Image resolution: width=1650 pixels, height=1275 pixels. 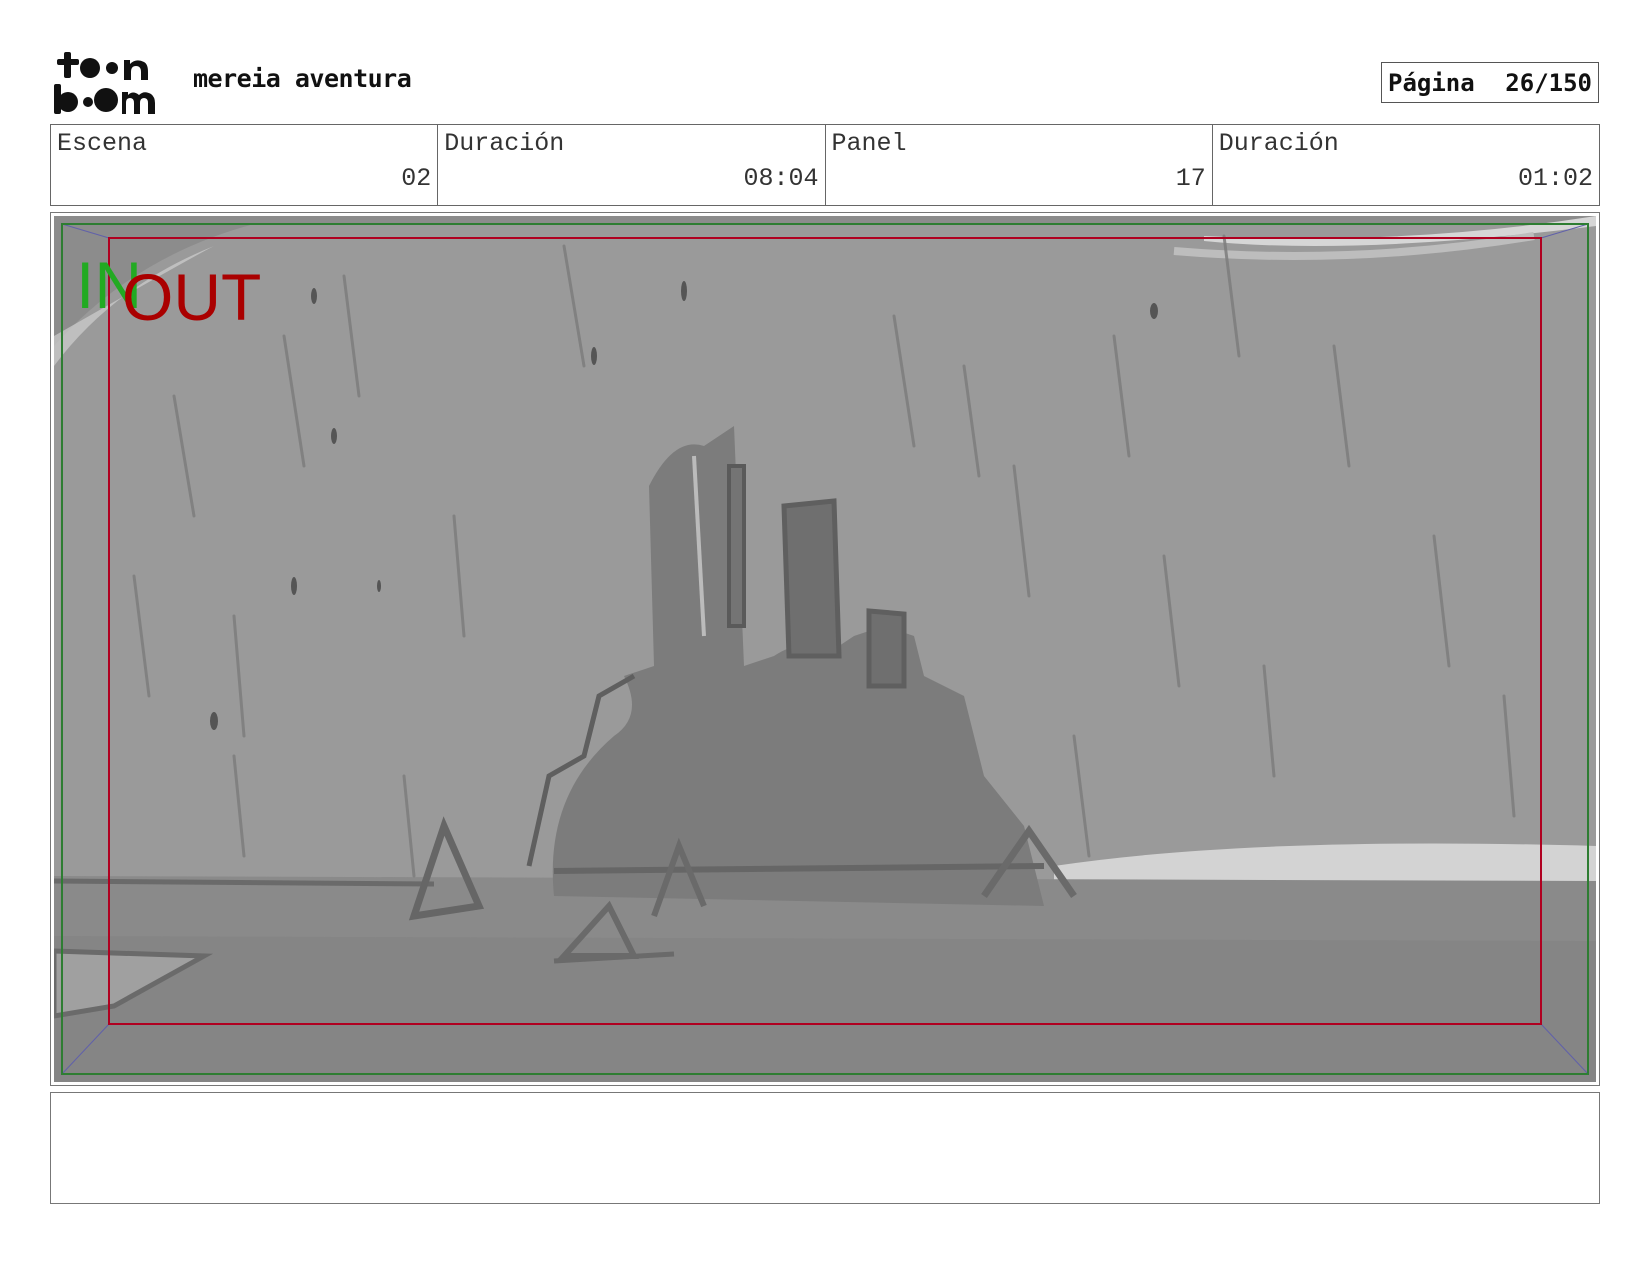 What do you see at coordinates (1490, 82) in the screenshot?
I see `page-indicator: Página 26/150` at bounding box center [1490, 82].